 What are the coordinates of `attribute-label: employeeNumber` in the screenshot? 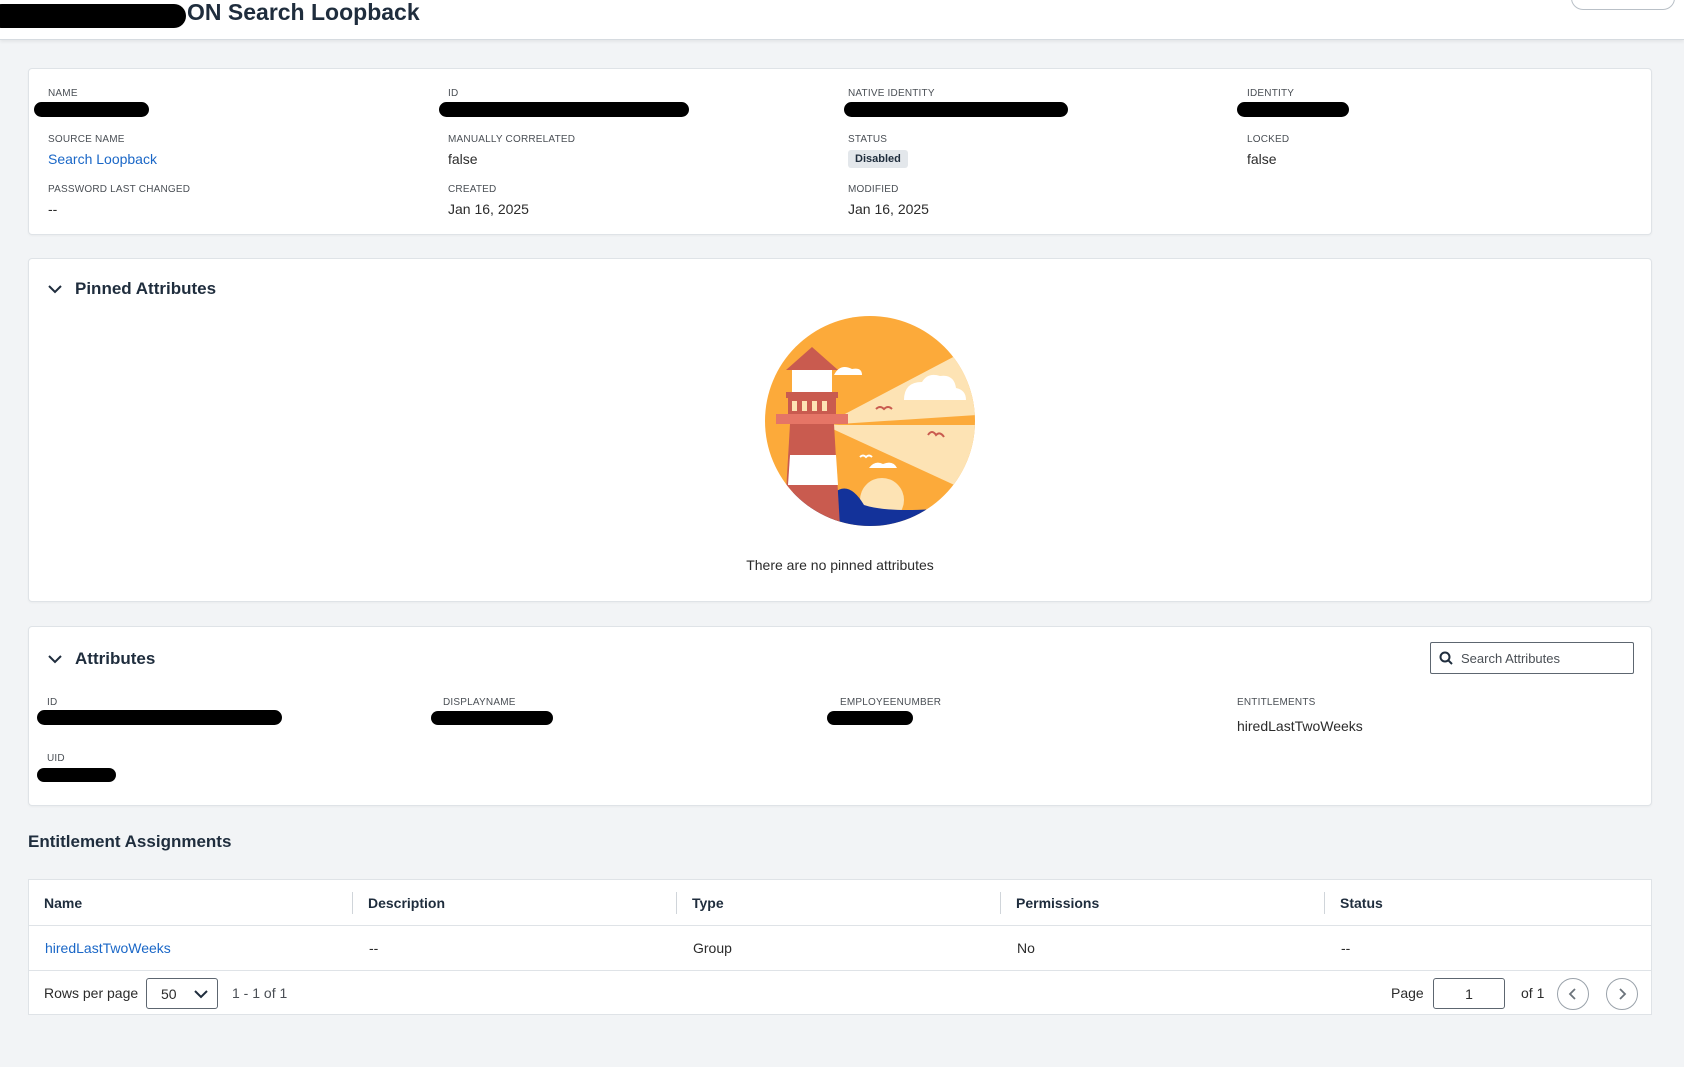 It's located at (891, 702).